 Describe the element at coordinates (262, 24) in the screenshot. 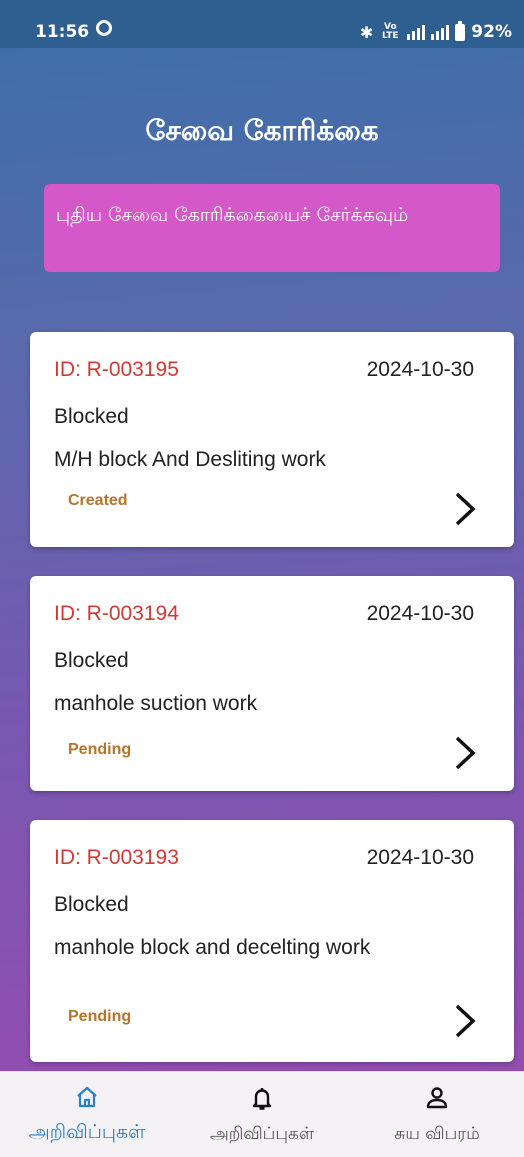

I see `status-bar: 11:56 ✱ Vo LTE 92%` at that location.